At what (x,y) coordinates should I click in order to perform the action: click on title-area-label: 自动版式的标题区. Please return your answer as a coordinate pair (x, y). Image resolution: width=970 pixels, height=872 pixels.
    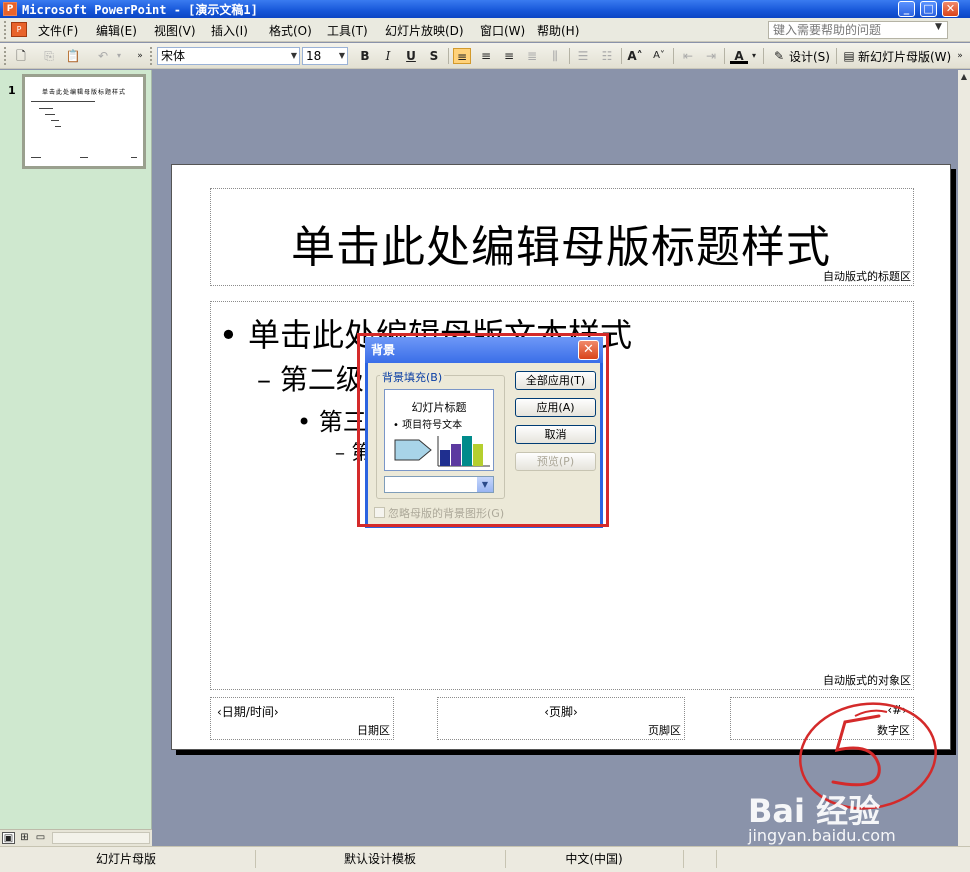
    Looking at the image, I should click on (867, 276).